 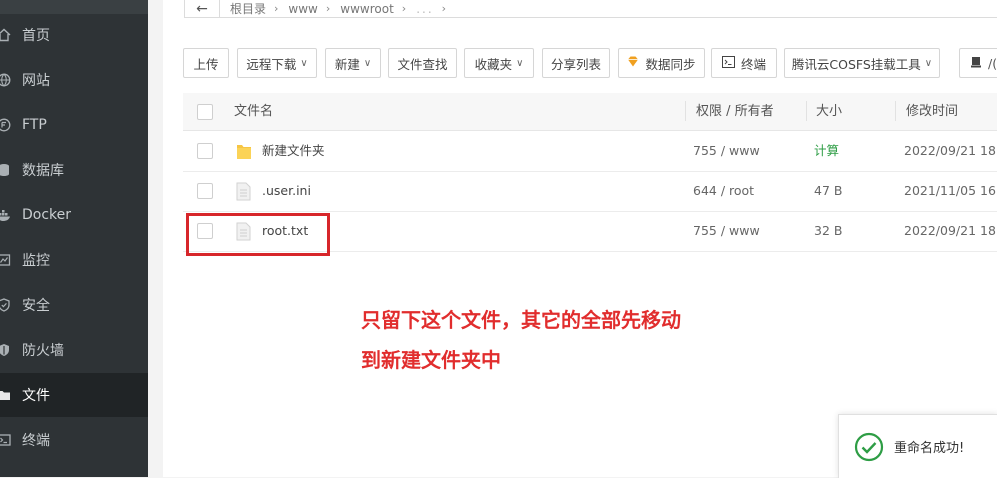 I want to click on remote-download-button: 远程下载 ∨, so click(x=277, y=63).